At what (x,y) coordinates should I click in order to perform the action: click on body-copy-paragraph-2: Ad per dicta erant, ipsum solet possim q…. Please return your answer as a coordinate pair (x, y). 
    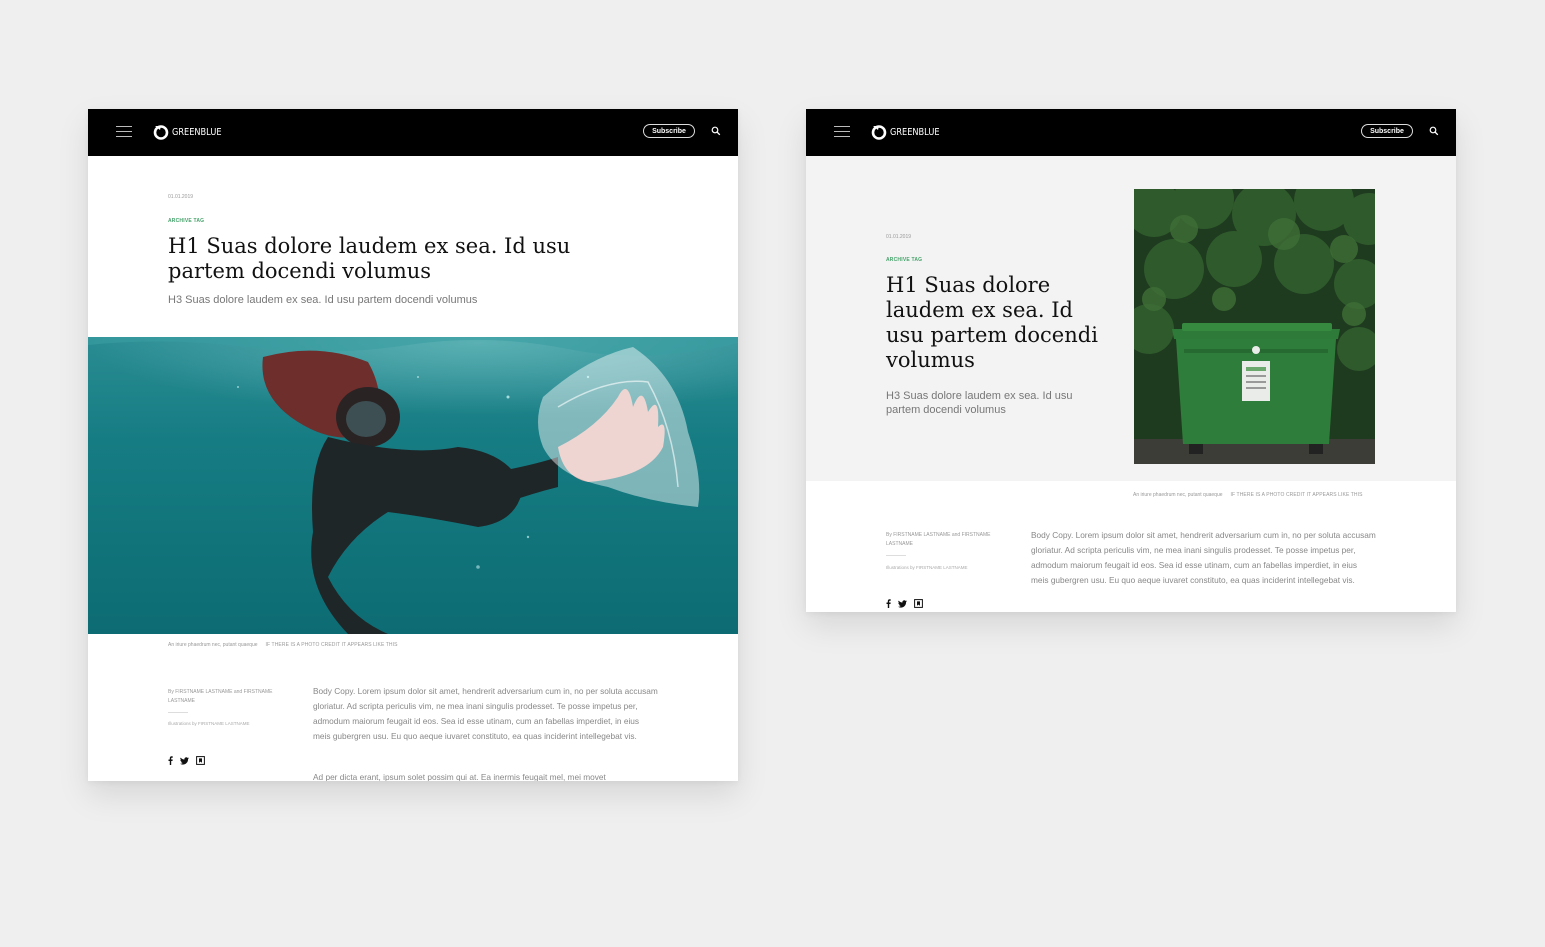
    Looking at the image, I should click on (459, 776).